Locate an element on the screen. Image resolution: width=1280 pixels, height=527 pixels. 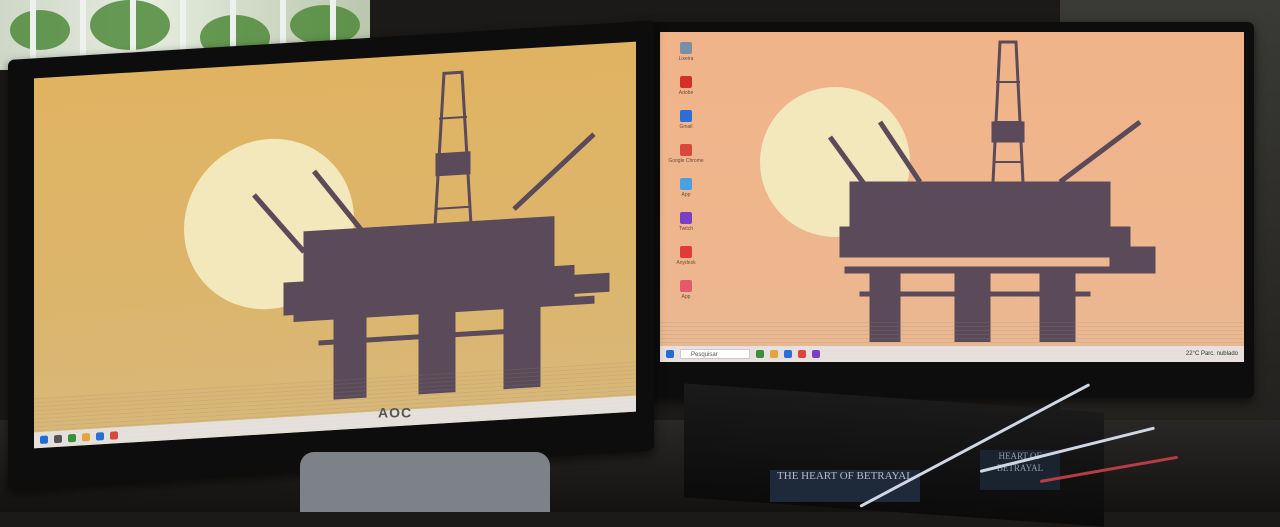
desktop-icon: Google Chrome is located at coordinates (686, 159).